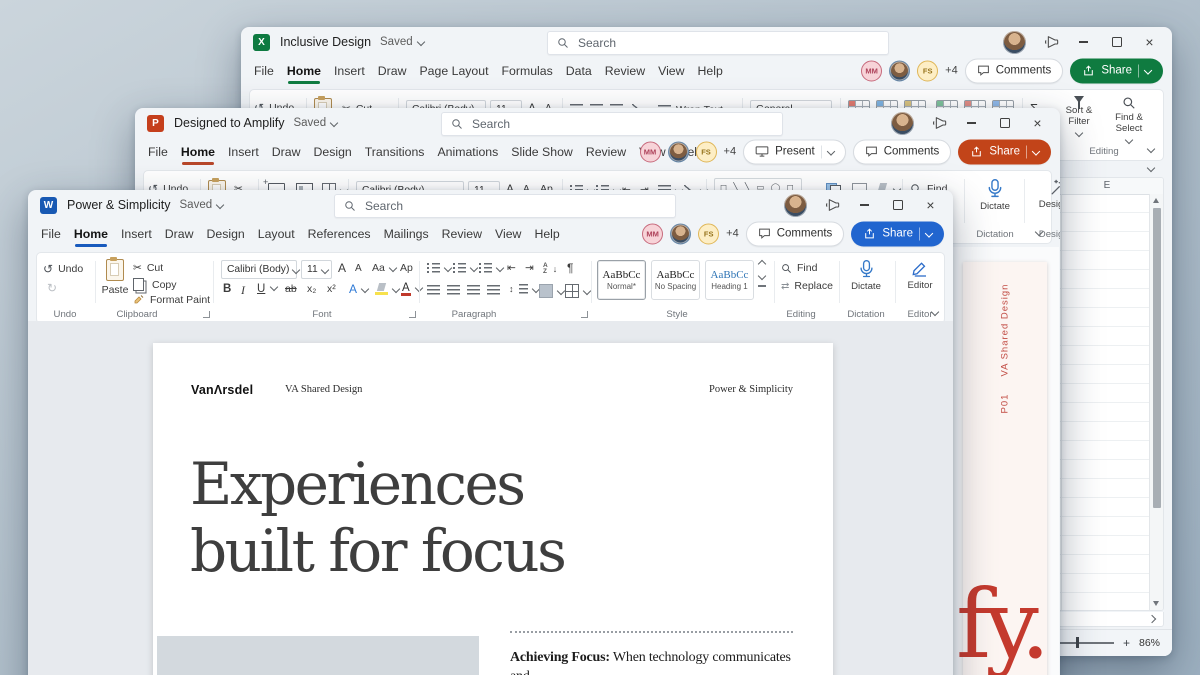  I want to click on scrollbar-thumb, so click(1156, 358).